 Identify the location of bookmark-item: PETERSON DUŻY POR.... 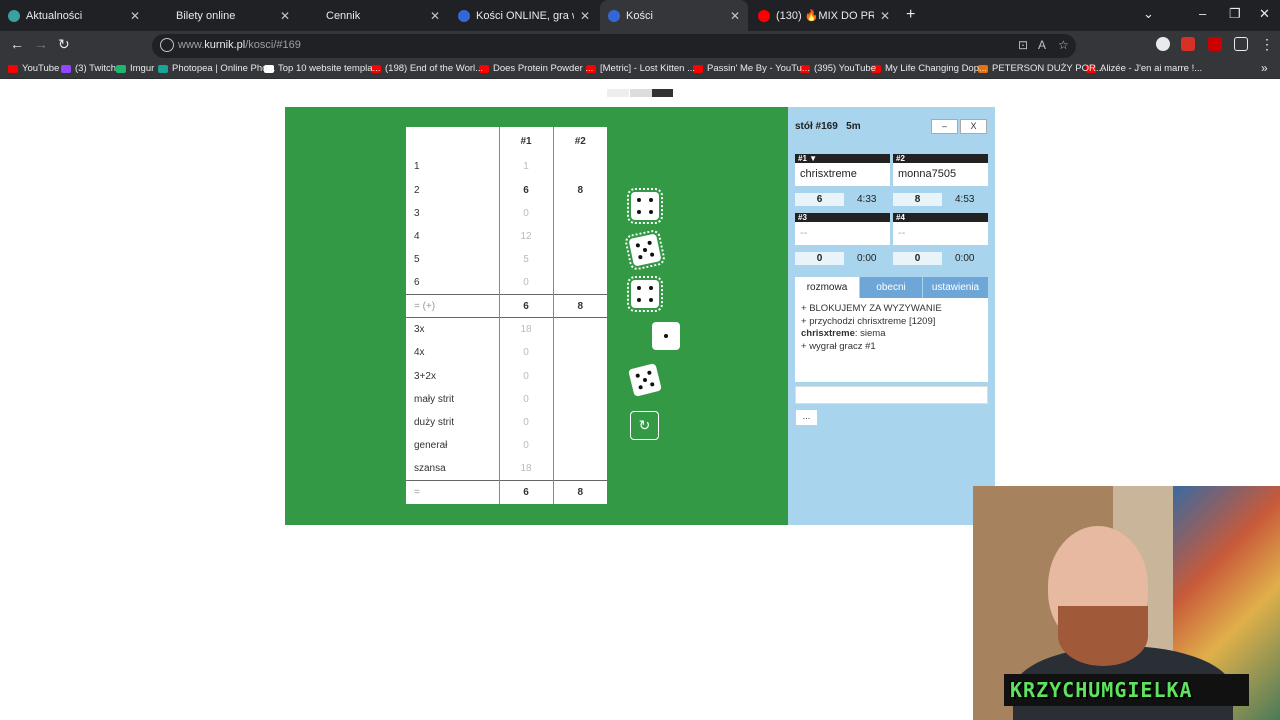
(1041, 68).